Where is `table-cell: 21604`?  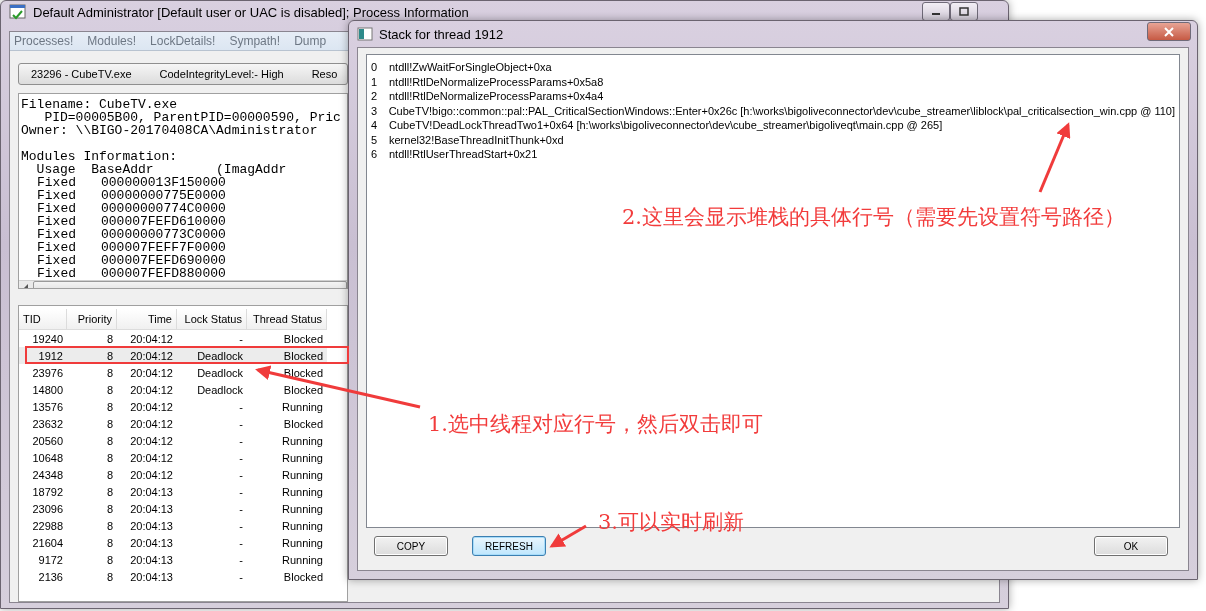 table-cell: 21604 is located at coordinates (43, 542).